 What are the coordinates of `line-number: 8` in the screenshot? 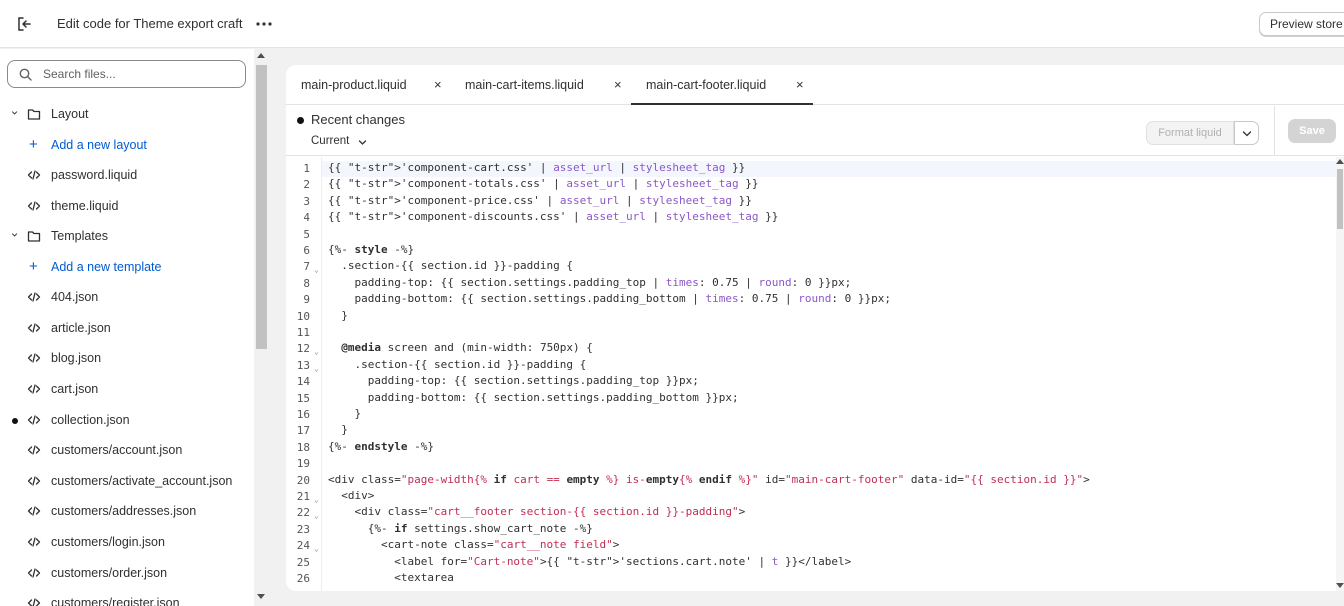 It's located at (306, 283).